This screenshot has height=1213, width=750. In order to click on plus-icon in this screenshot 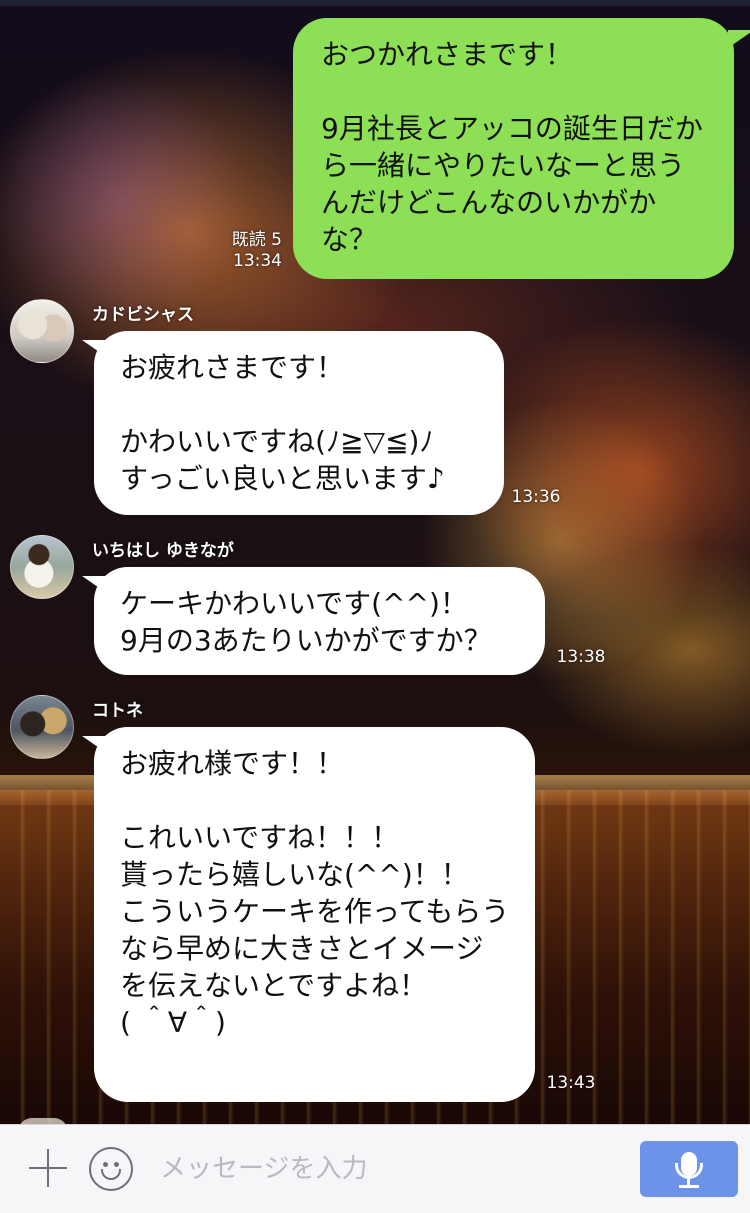, I will do `click(48, 1168)`.